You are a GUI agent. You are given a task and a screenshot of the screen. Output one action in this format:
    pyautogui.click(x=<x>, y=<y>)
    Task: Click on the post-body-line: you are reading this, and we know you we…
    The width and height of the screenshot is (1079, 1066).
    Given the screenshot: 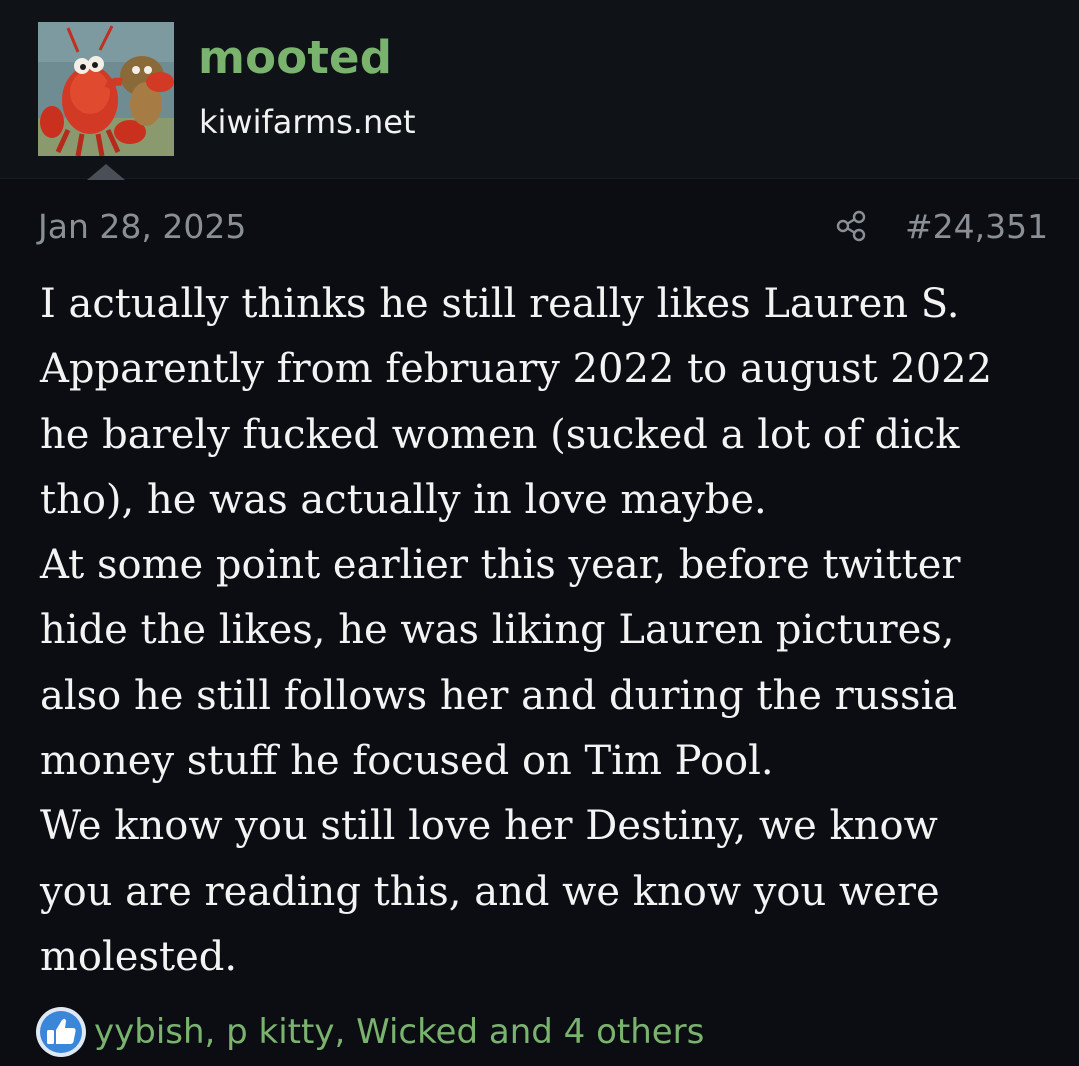 What is the action you would take?
    pyautogui.click(x=490, y=891)
    